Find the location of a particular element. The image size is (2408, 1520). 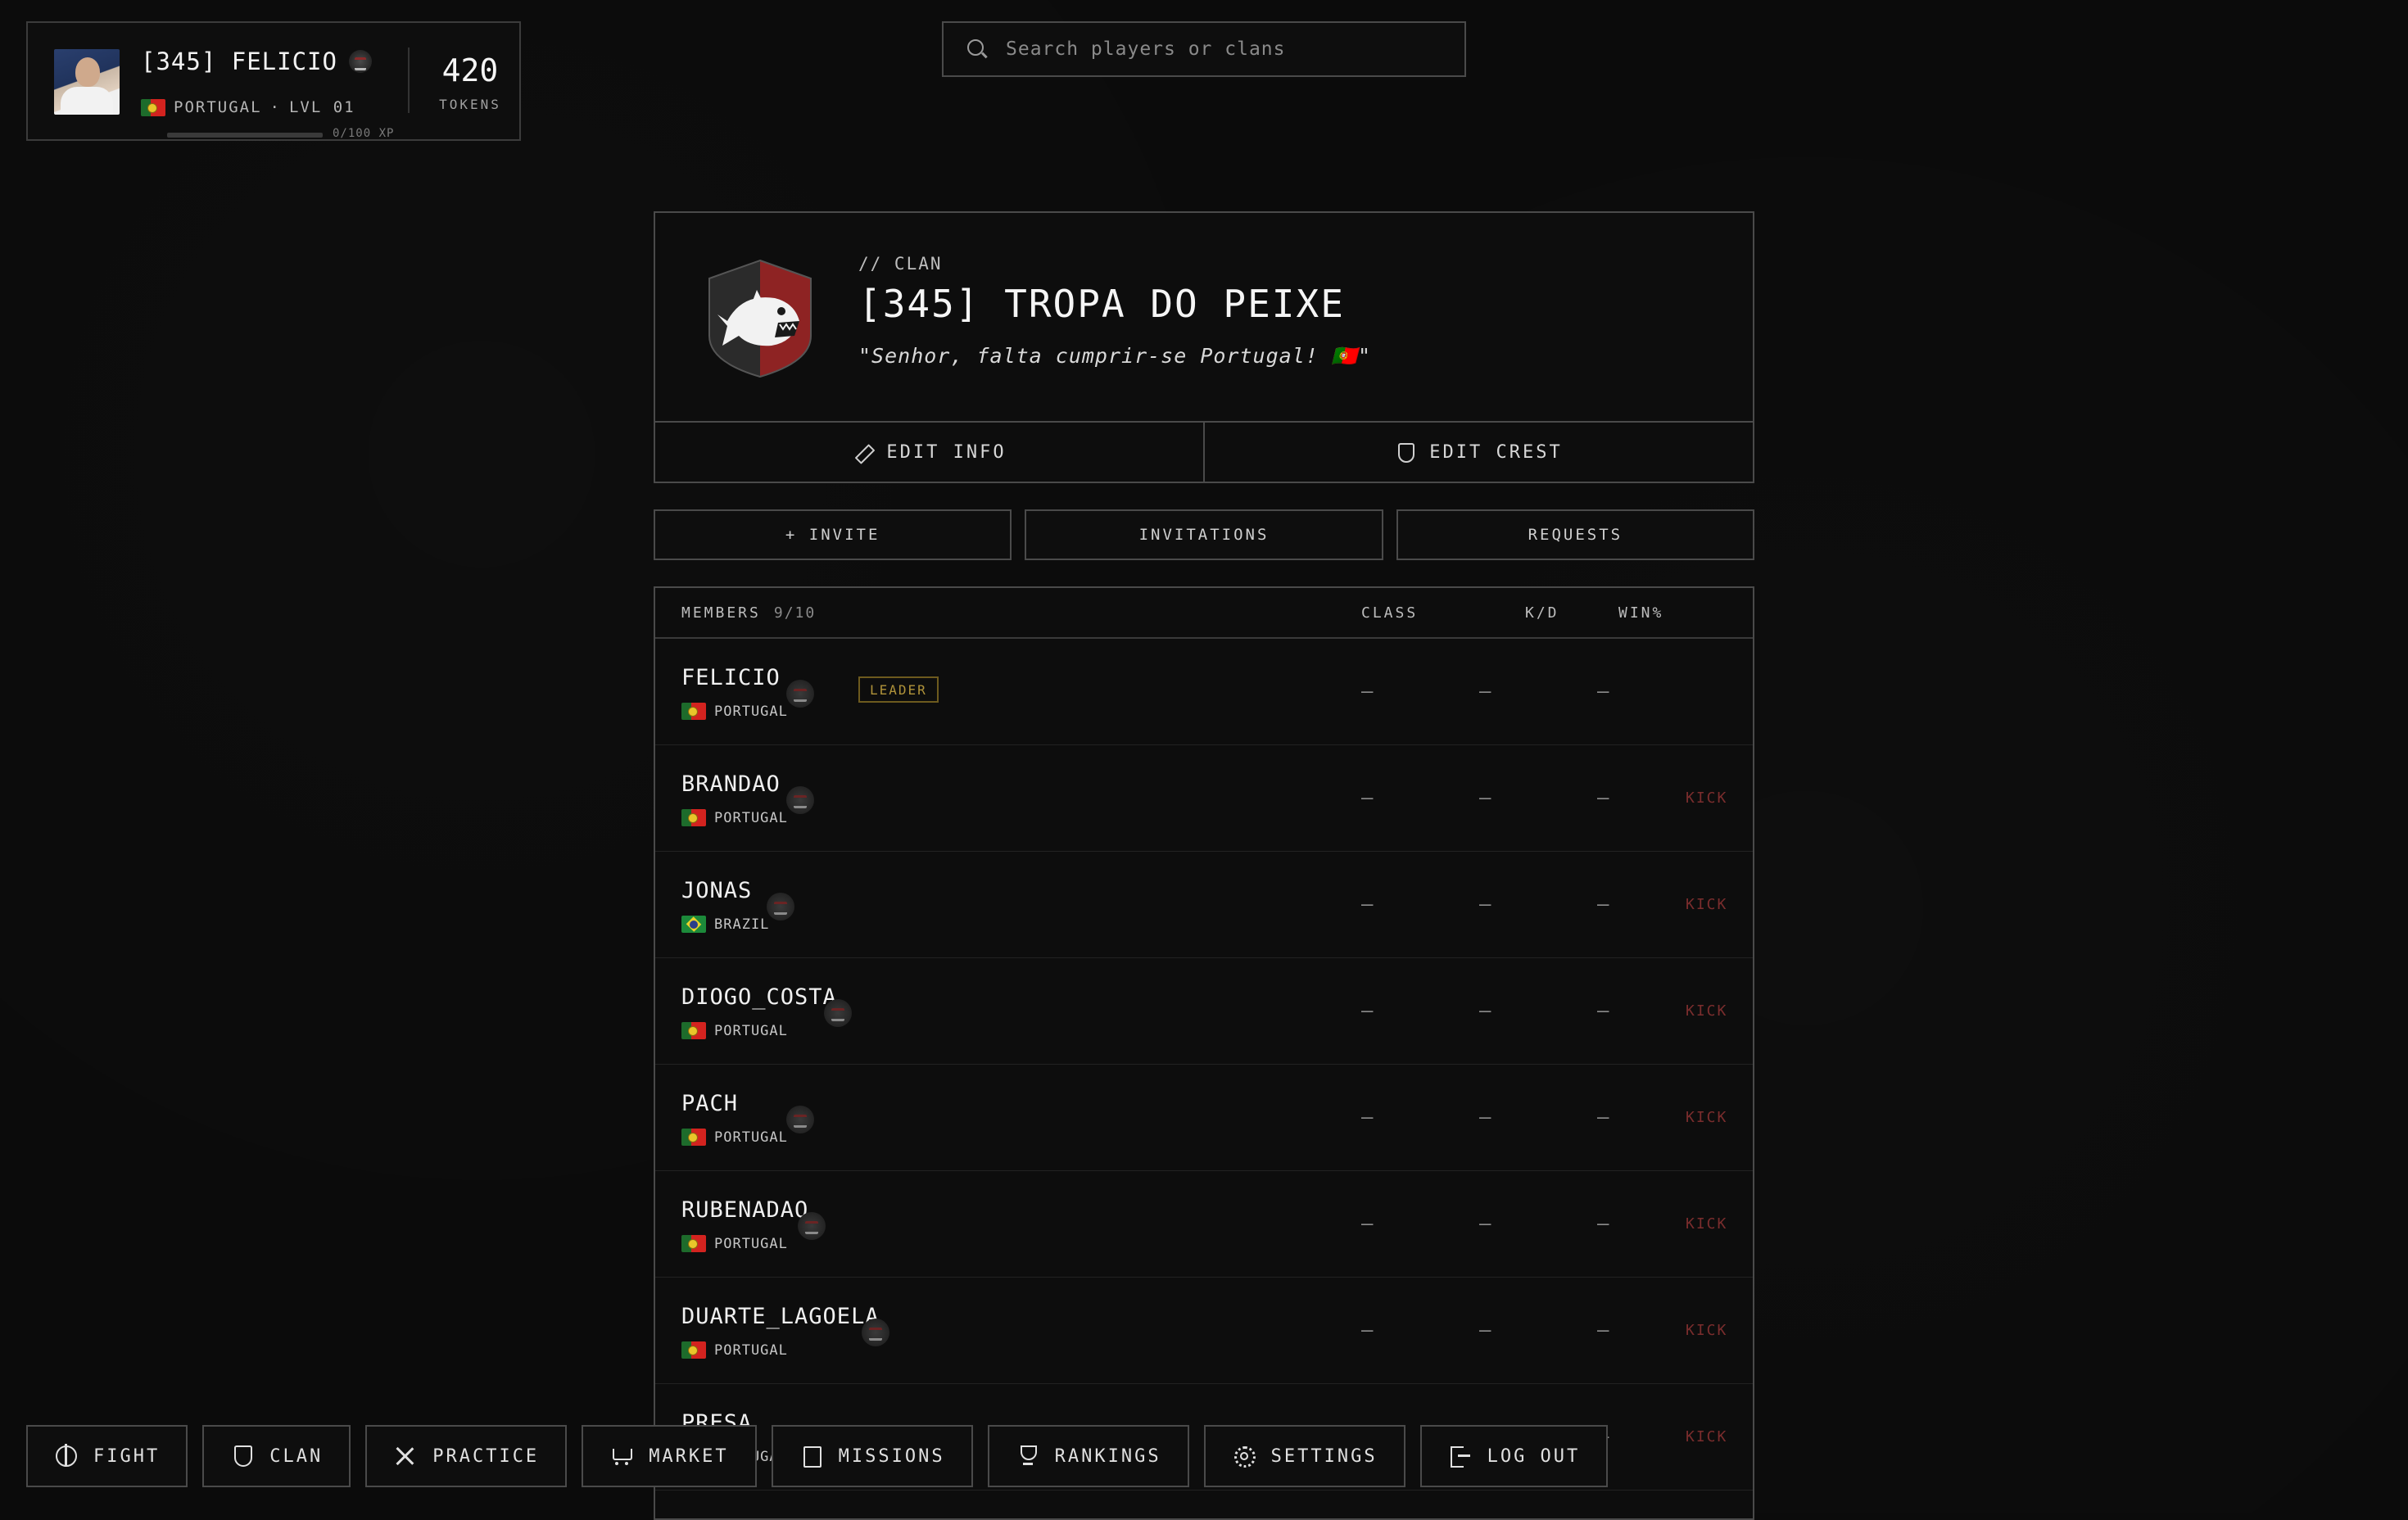

xp-bar is located at coordinates (245, 135).